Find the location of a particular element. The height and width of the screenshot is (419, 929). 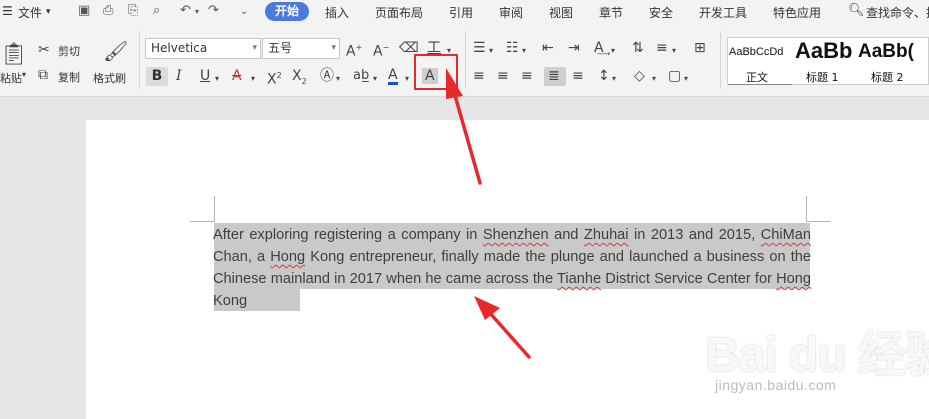

highlight-color-chevron-icon: ▾ is located at coordinates (375, 79).